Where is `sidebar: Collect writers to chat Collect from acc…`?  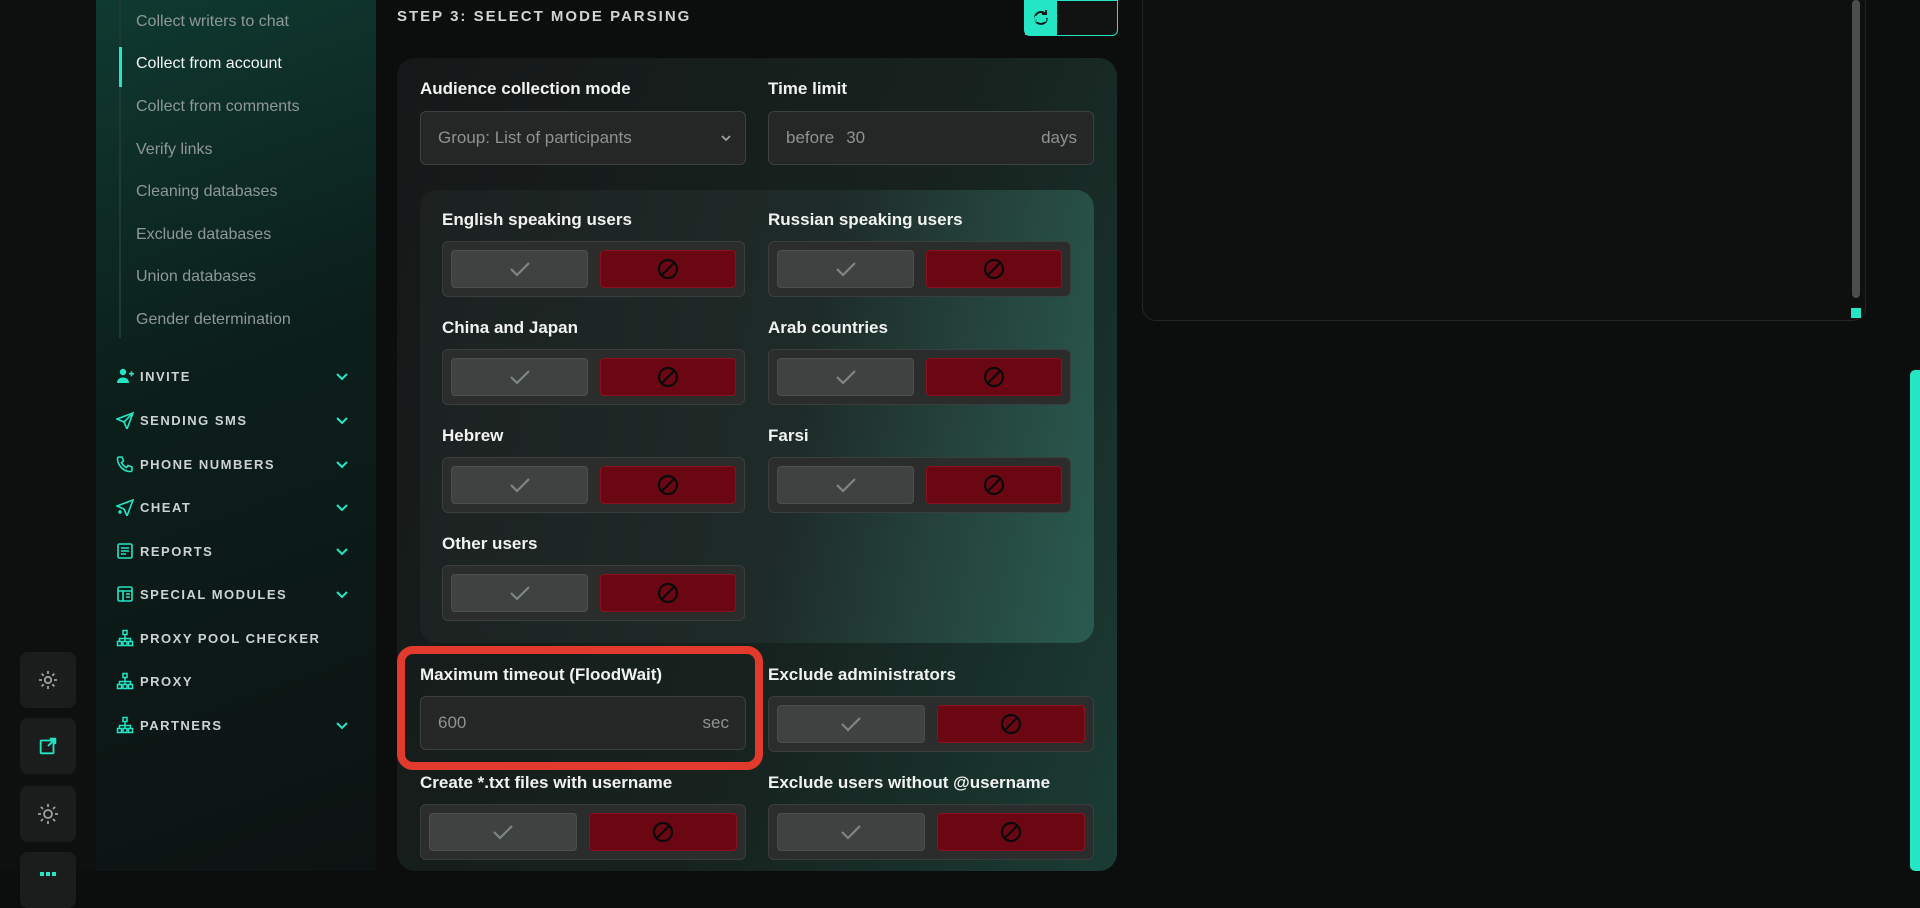 sidebar: Collect writers to chat Collect from acc… is located at coordinates (236, 435).